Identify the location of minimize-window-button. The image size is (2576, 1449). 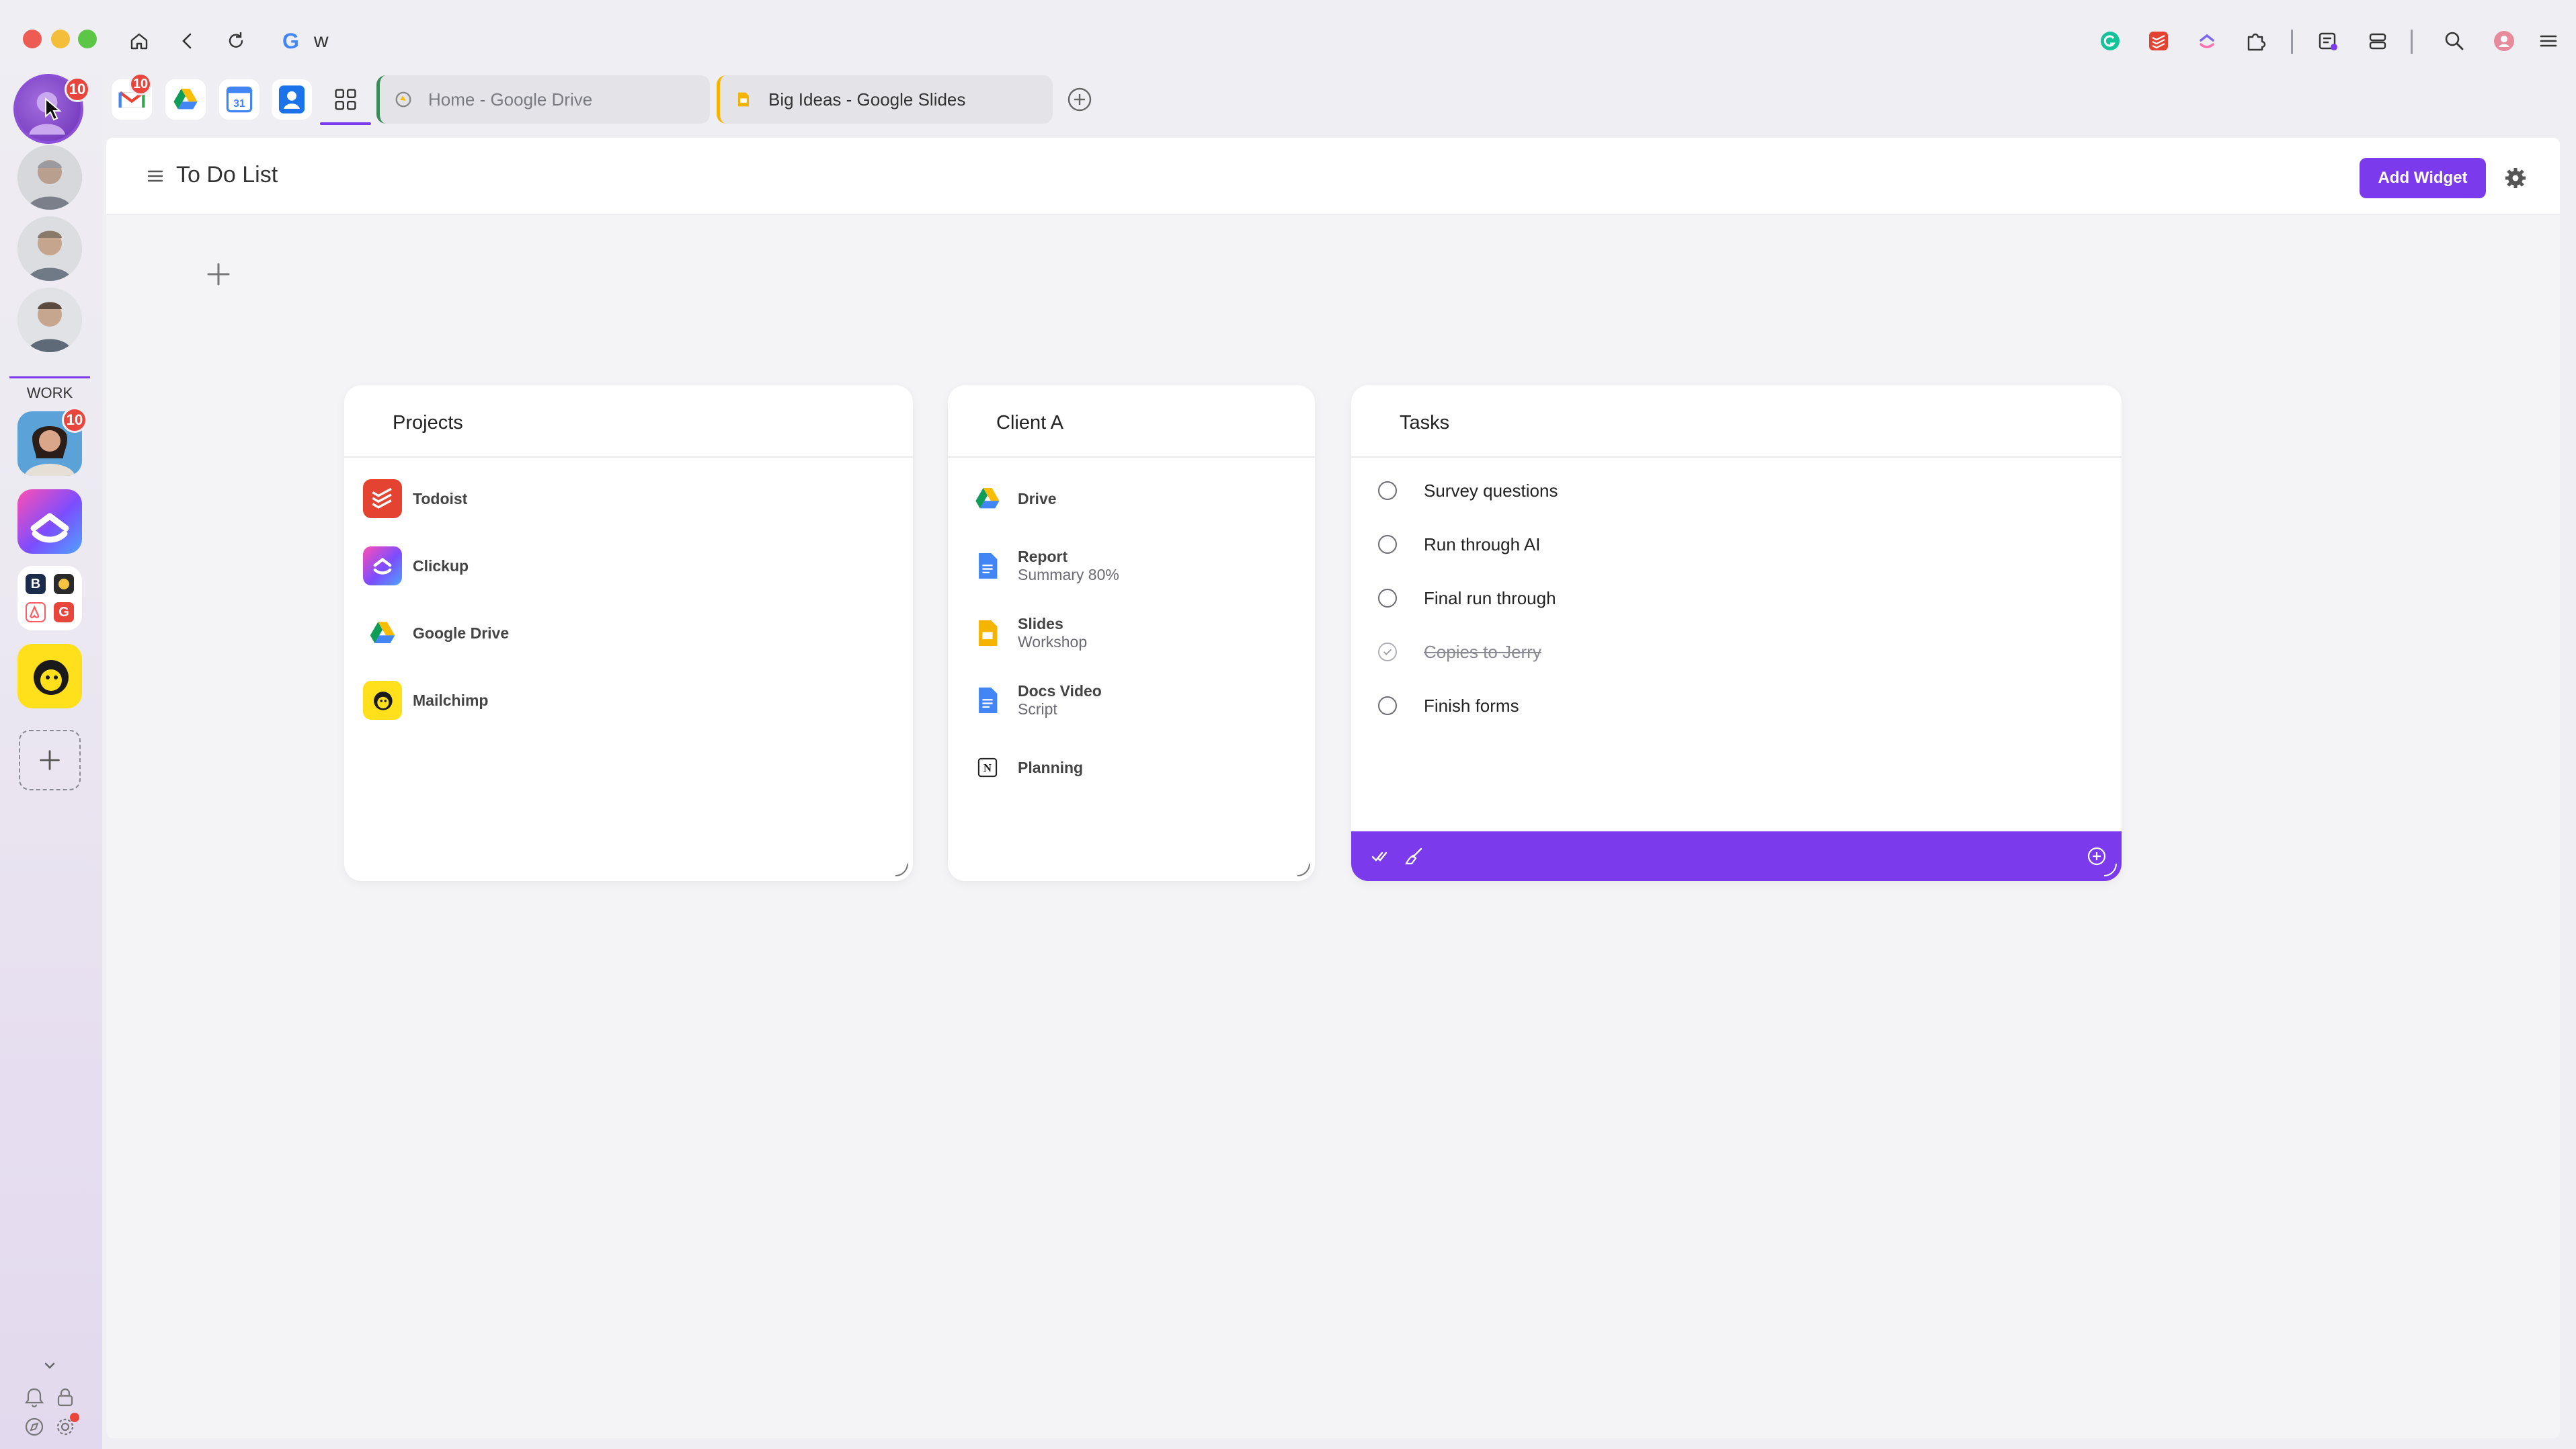
(60, 39).